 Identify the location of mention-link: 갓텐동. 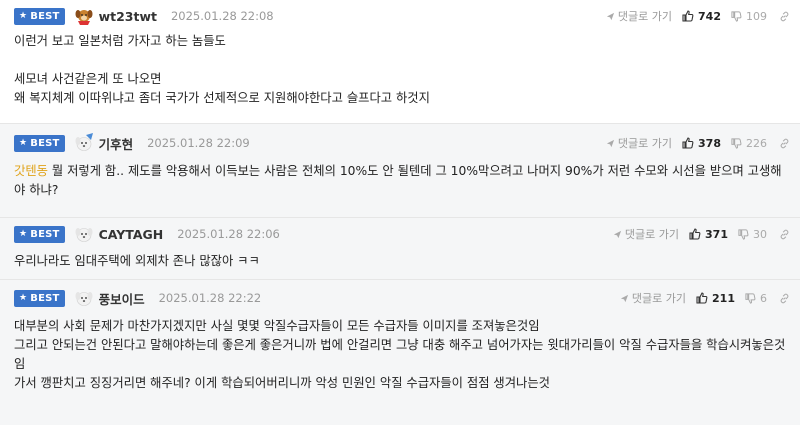
(31, 171).